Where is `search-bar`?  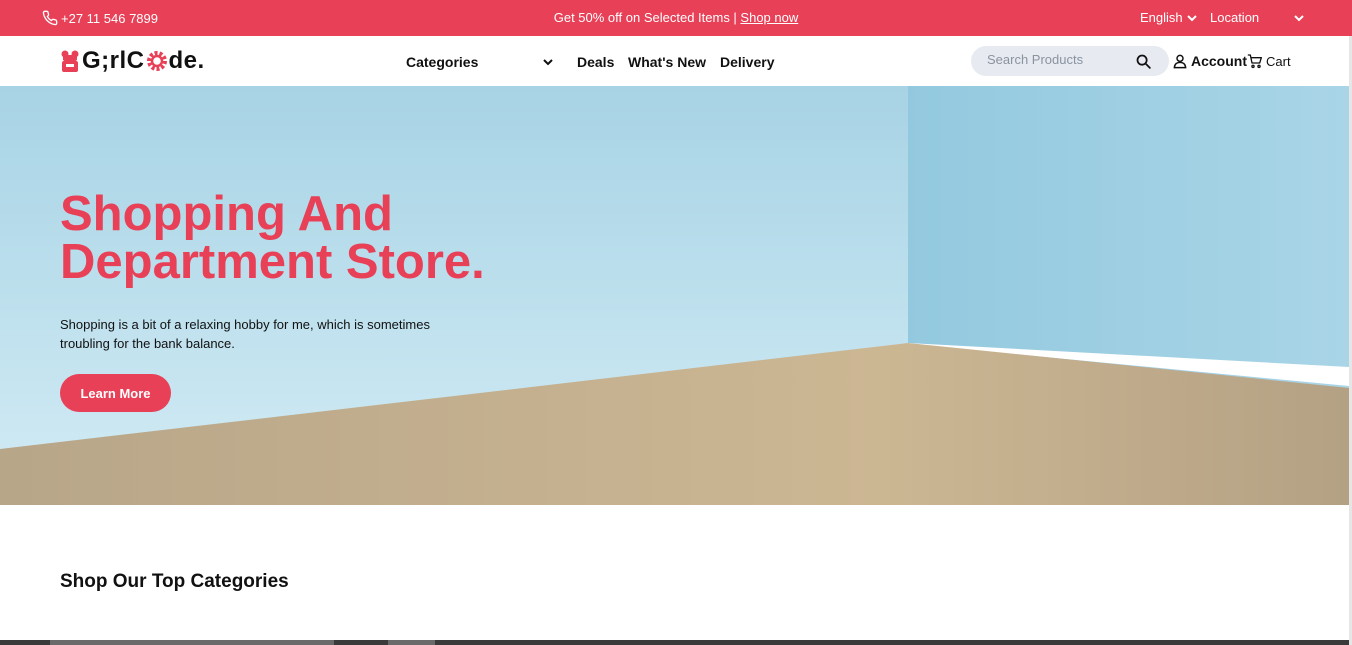
search-bar is located at coordinates (1070, 61).